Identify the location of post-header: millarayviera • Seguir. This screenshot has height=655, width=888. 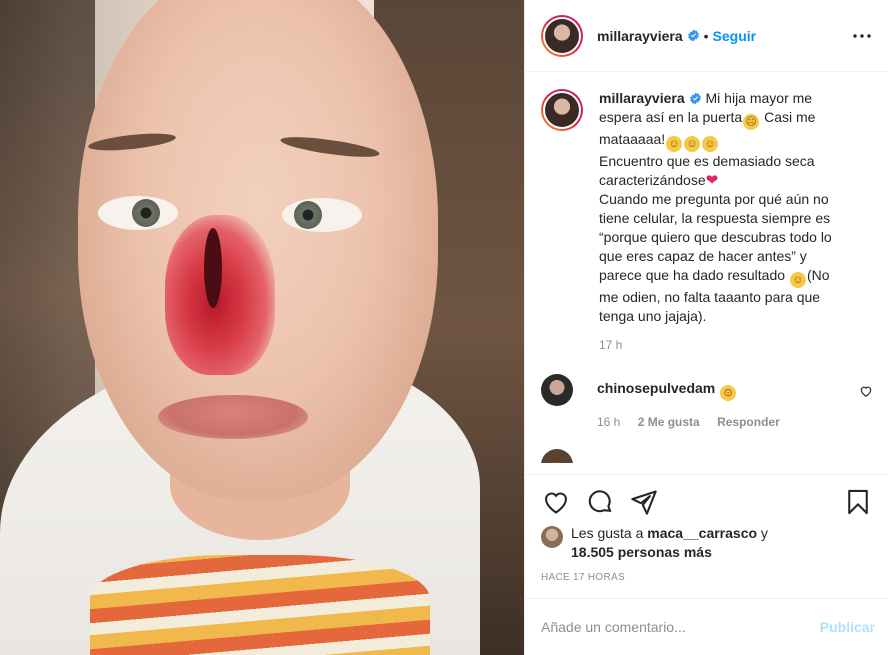
(706, 36).